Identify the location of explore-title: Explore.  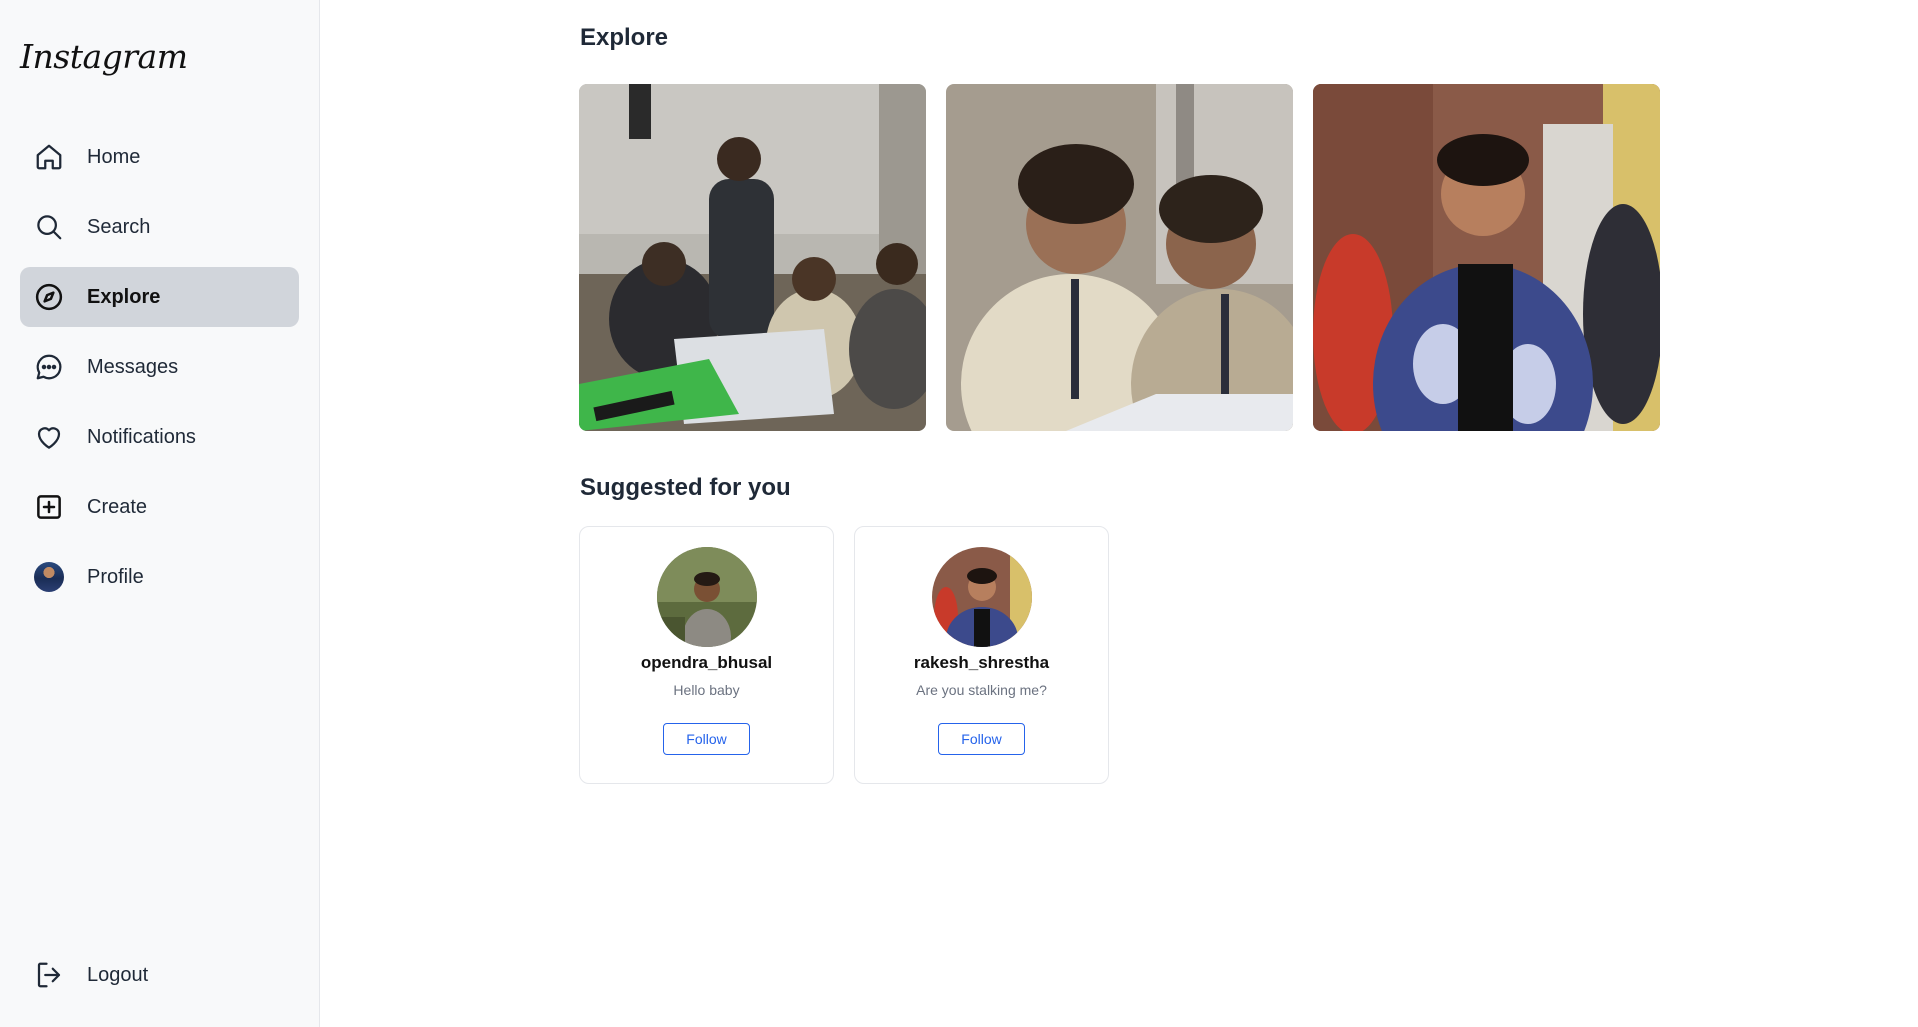
(624, 37).